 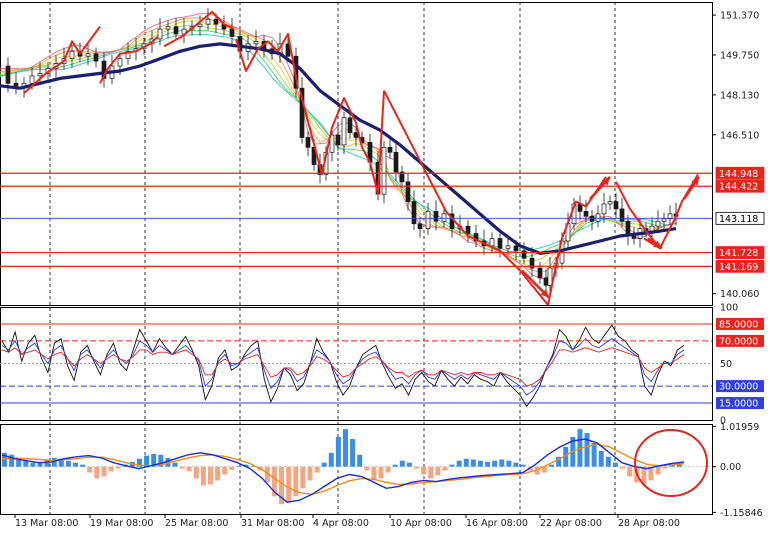 What do you see at coordinates (738, 387) in the screenshot?
I see `oscillator-level-tag-label: 30.0000` at bounding box center [738, 387].